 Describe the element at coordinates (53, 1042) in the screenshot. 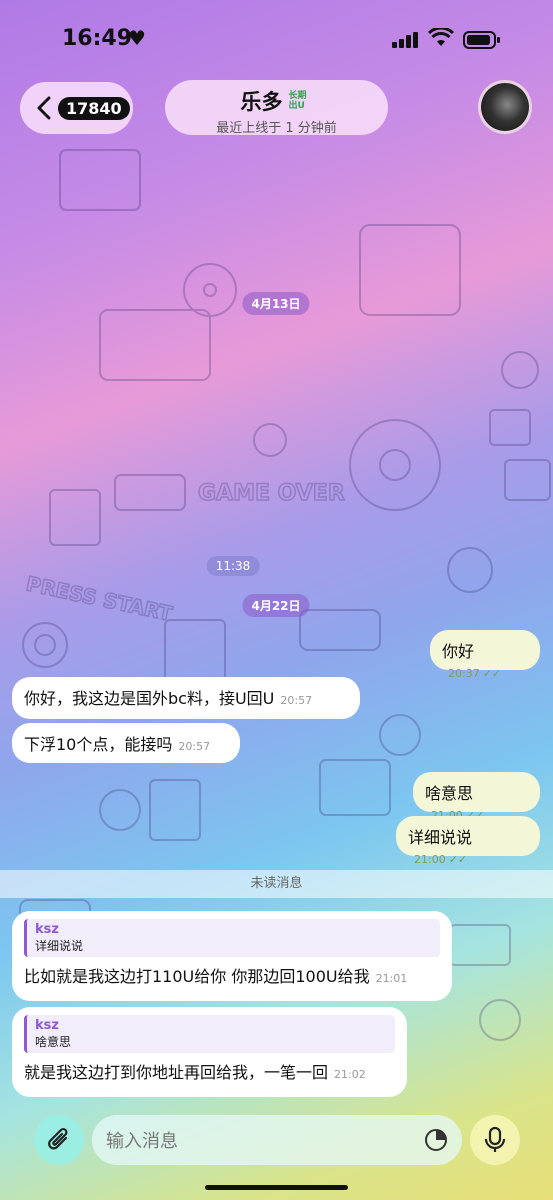

I see `quote-text: 啥意思` at that location.